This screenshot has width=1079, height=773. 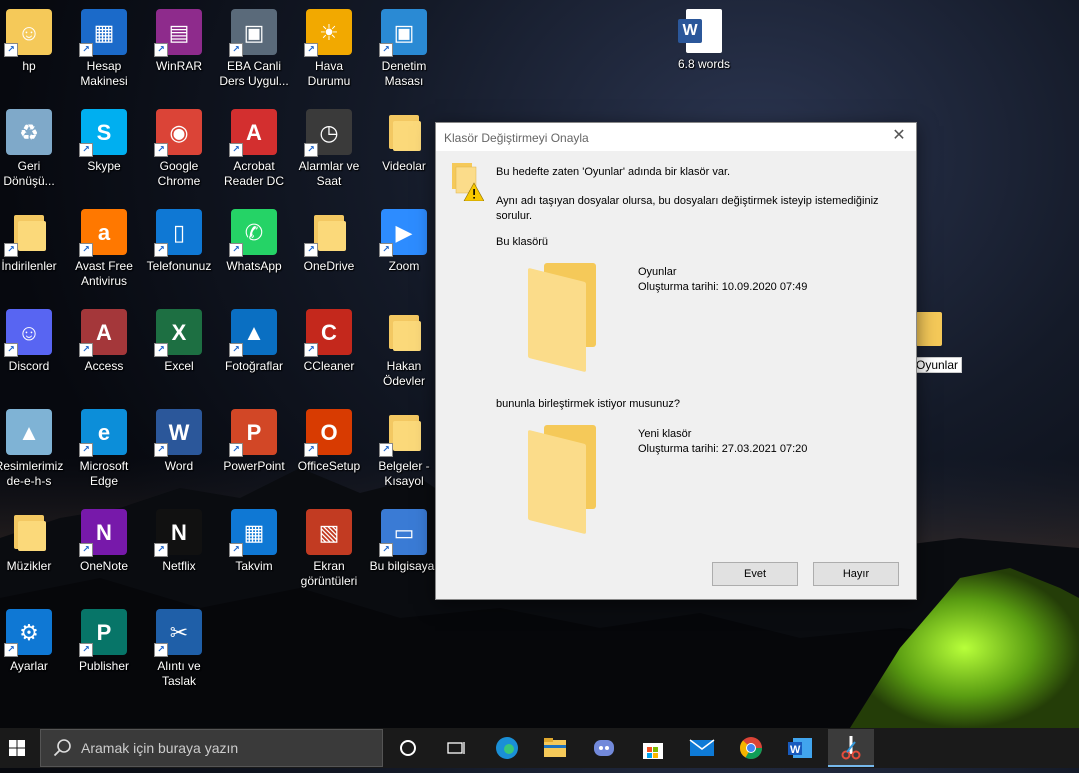 I want to click on desktop-icon-publisher: P ↗ Publisher, so click(x=104, y=652).